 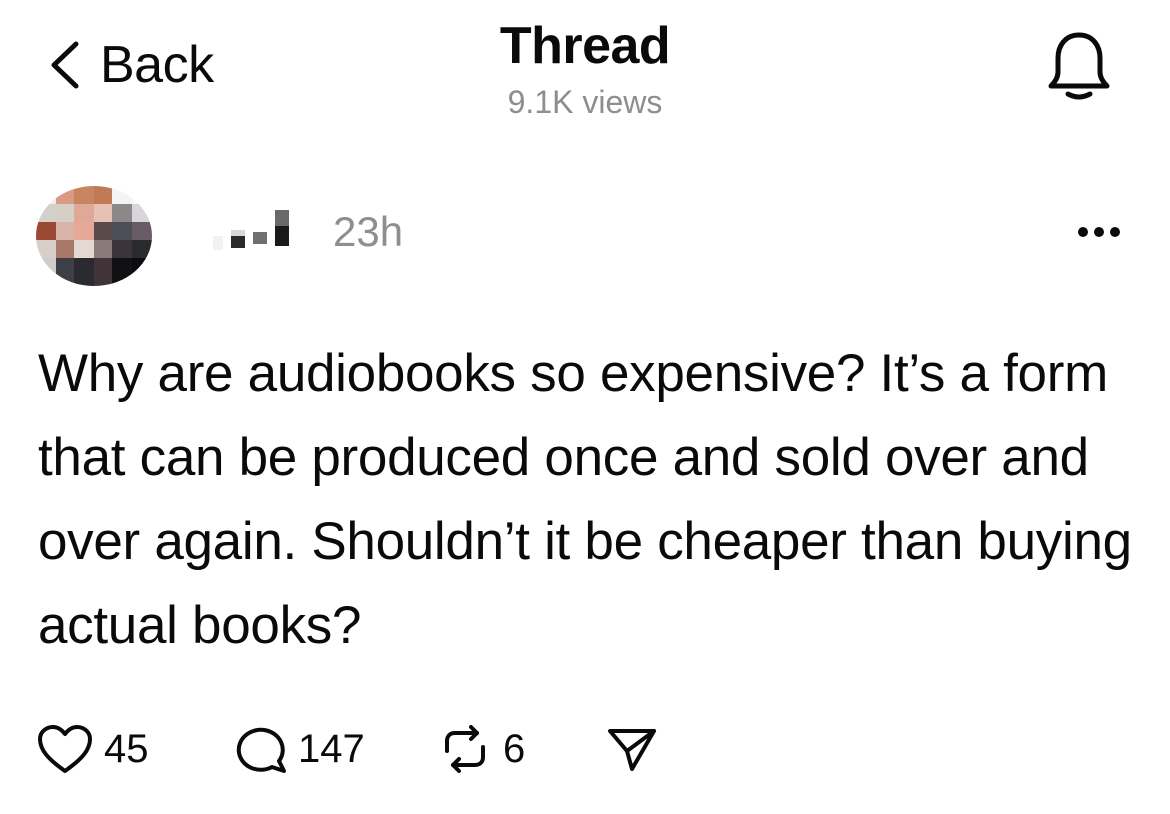 I want to click on thread-header: Thread 9.1K views, so click(x=585, y=70).